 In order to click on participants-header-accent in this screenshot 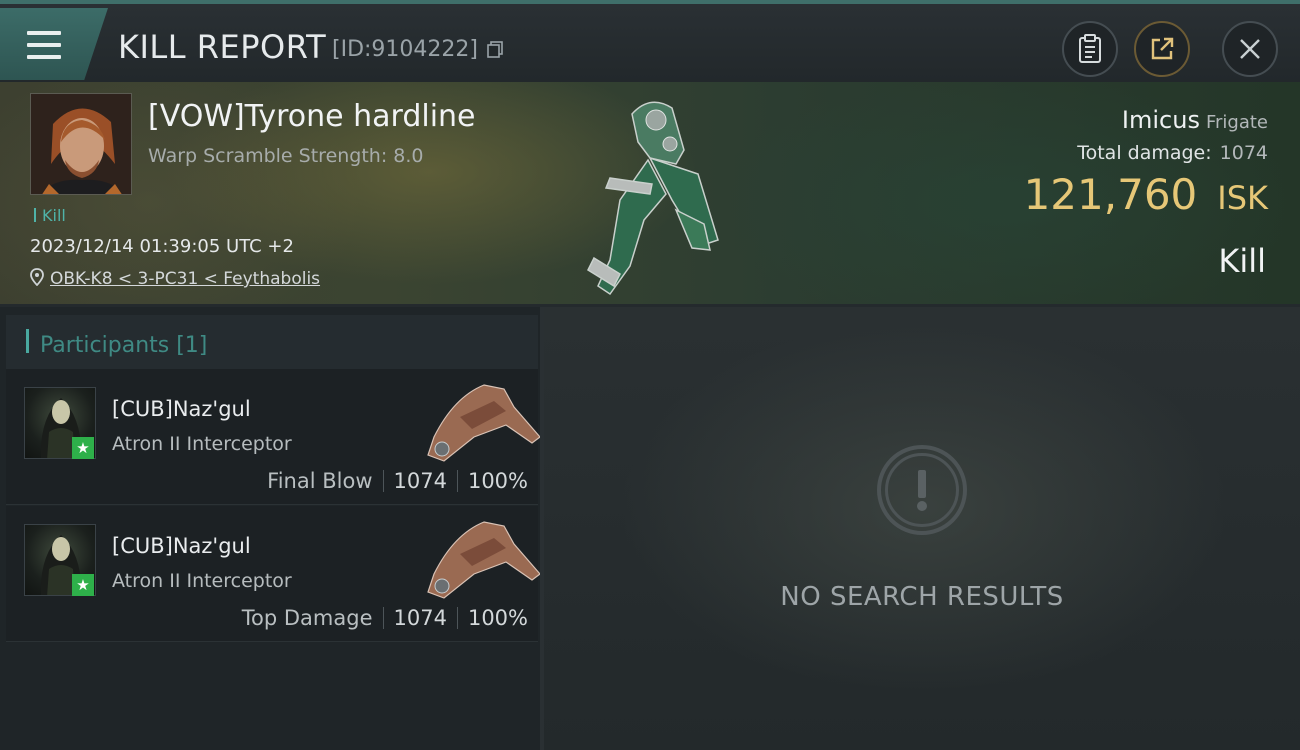, I will do `click(27, 341)`.